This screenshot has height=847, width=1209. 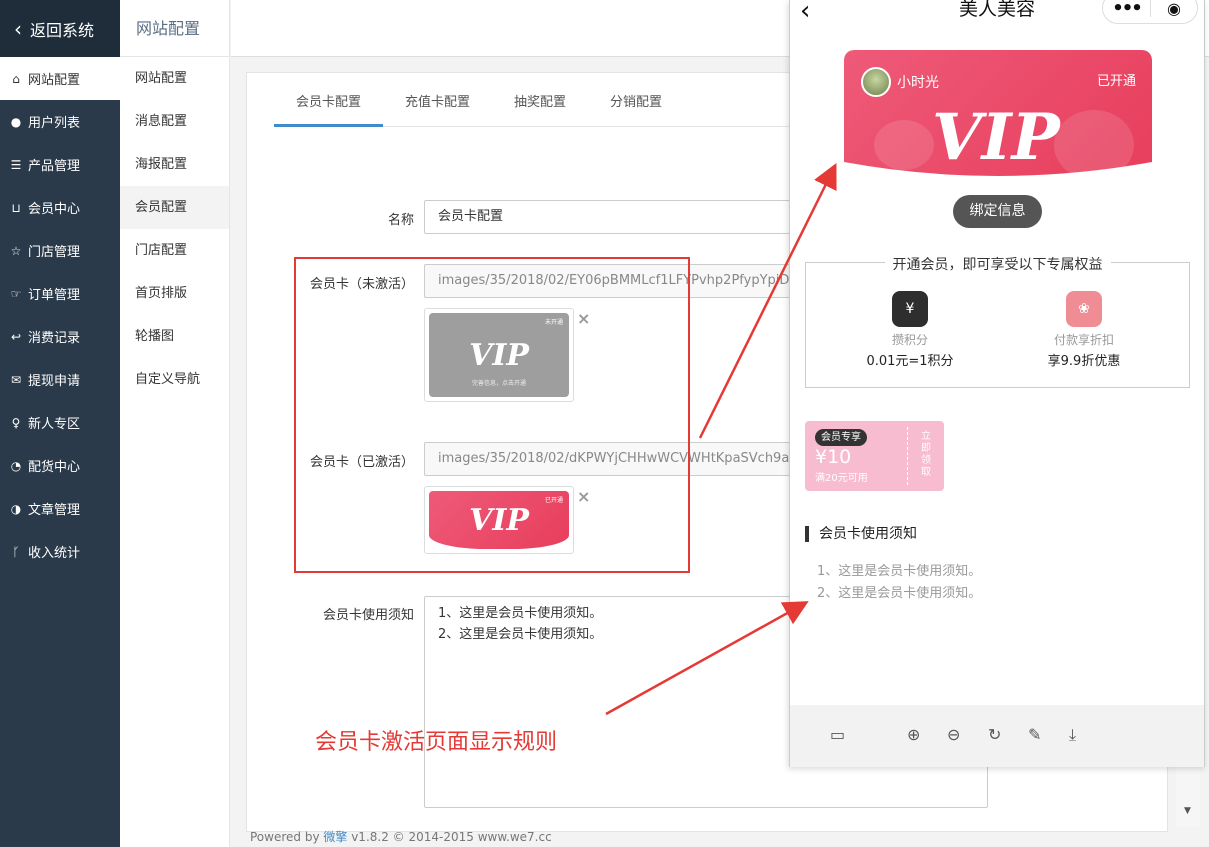 What do you see at coordinates (174, 207) in the screenshot?
I see `sub-item-member-config: 会员配置` at bounding box center [174, 207].